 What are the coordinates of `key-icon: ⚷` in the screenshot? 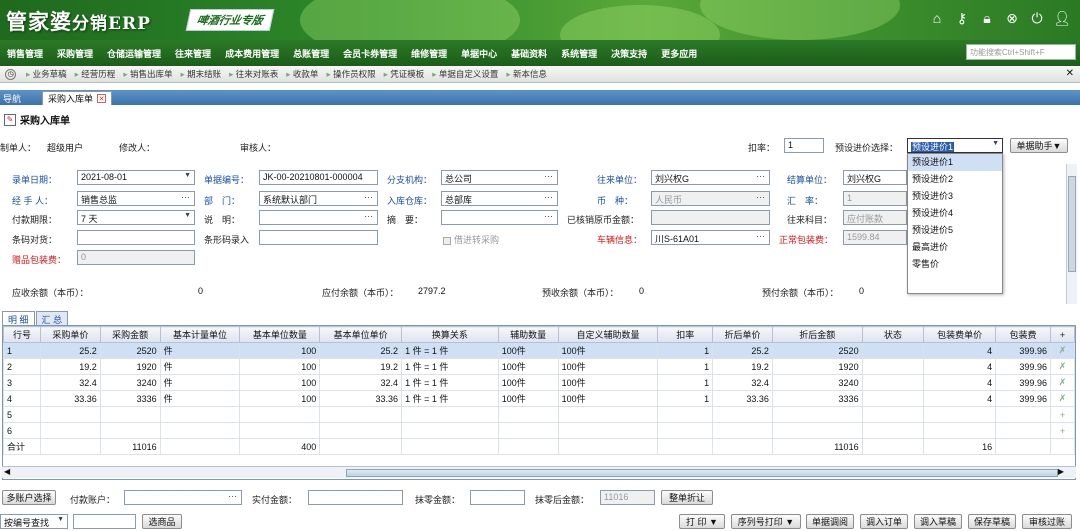 It's located at (962, 18).